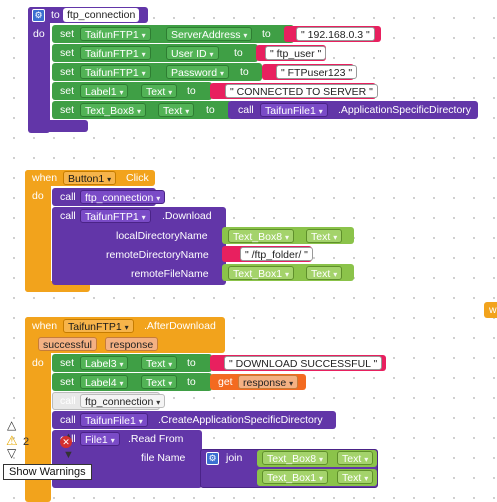 The height and width of the screenshot is (502, 497). I want to click on event-name-label: Click, so click(137, 178).